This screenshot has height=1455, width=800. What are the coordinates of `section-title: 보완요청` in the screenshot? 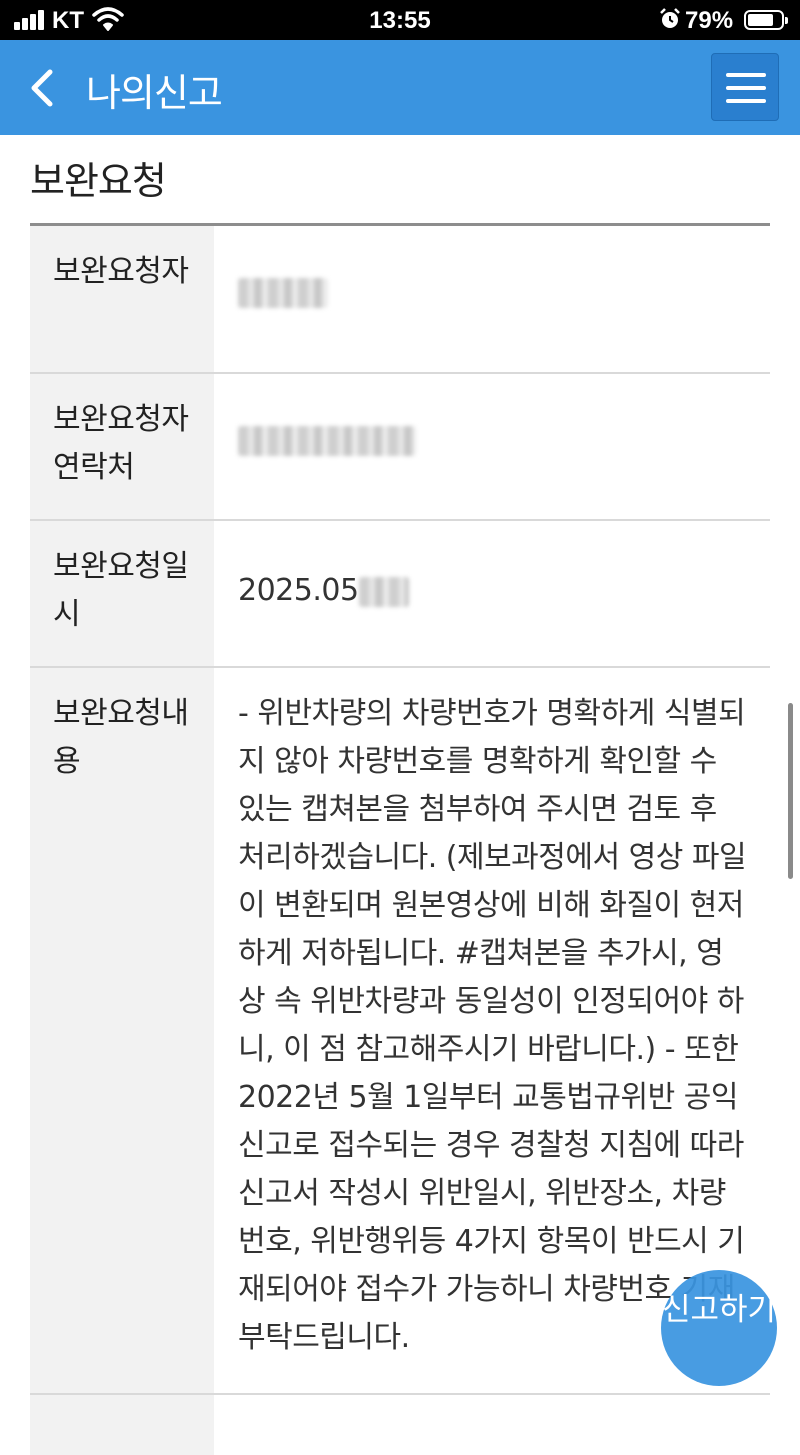 It's located at (98, 181).